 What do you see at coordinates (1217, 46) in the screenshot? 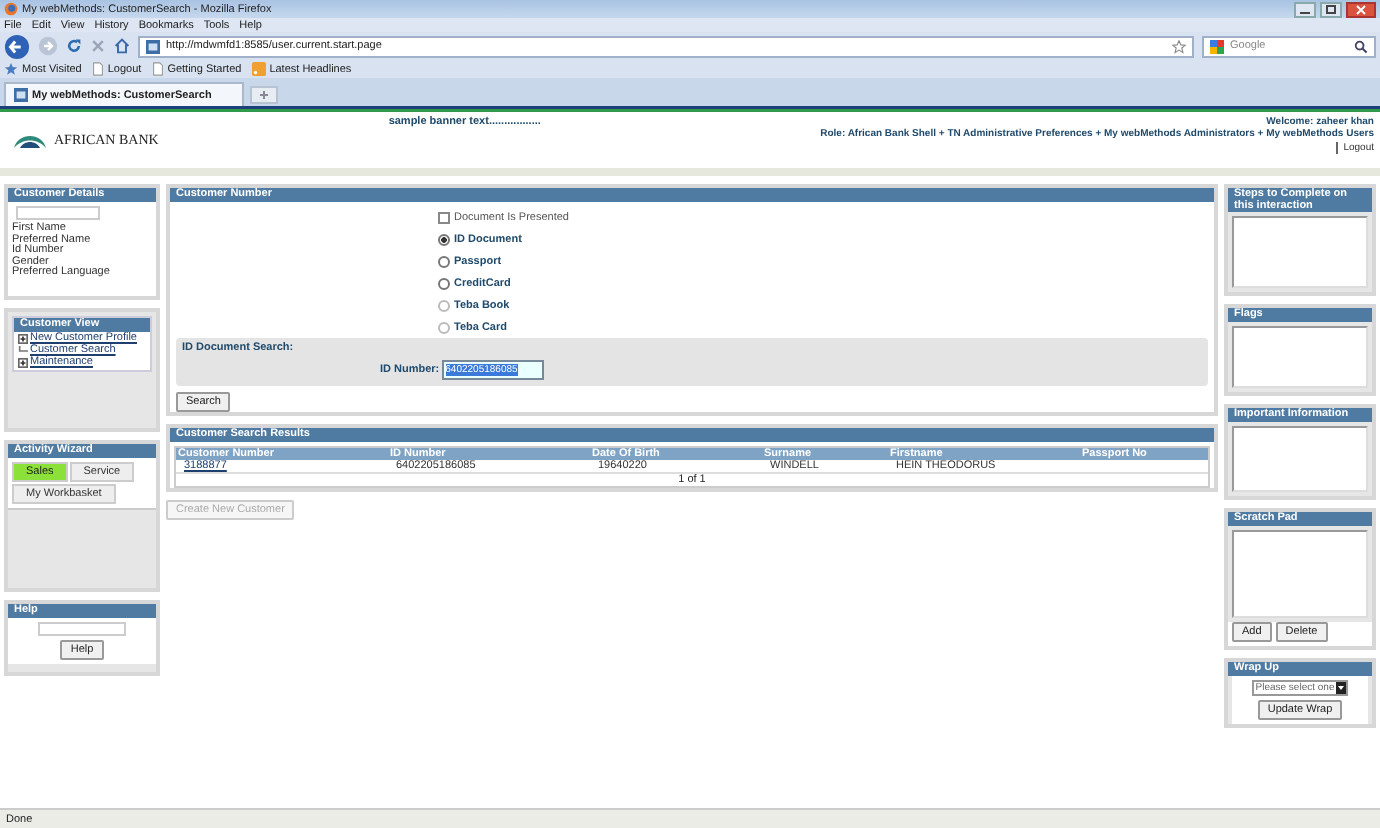
I see `google-icon` at bounding box center [1217, 46].